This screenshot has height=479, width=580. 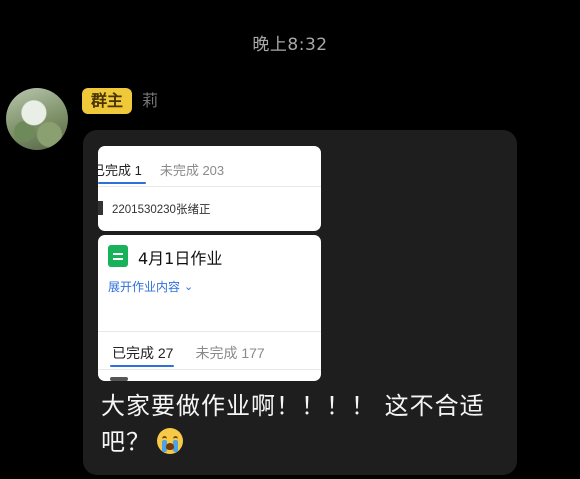 I want to click on homework-title: 4月1日作业, so click(x=180, y=258).